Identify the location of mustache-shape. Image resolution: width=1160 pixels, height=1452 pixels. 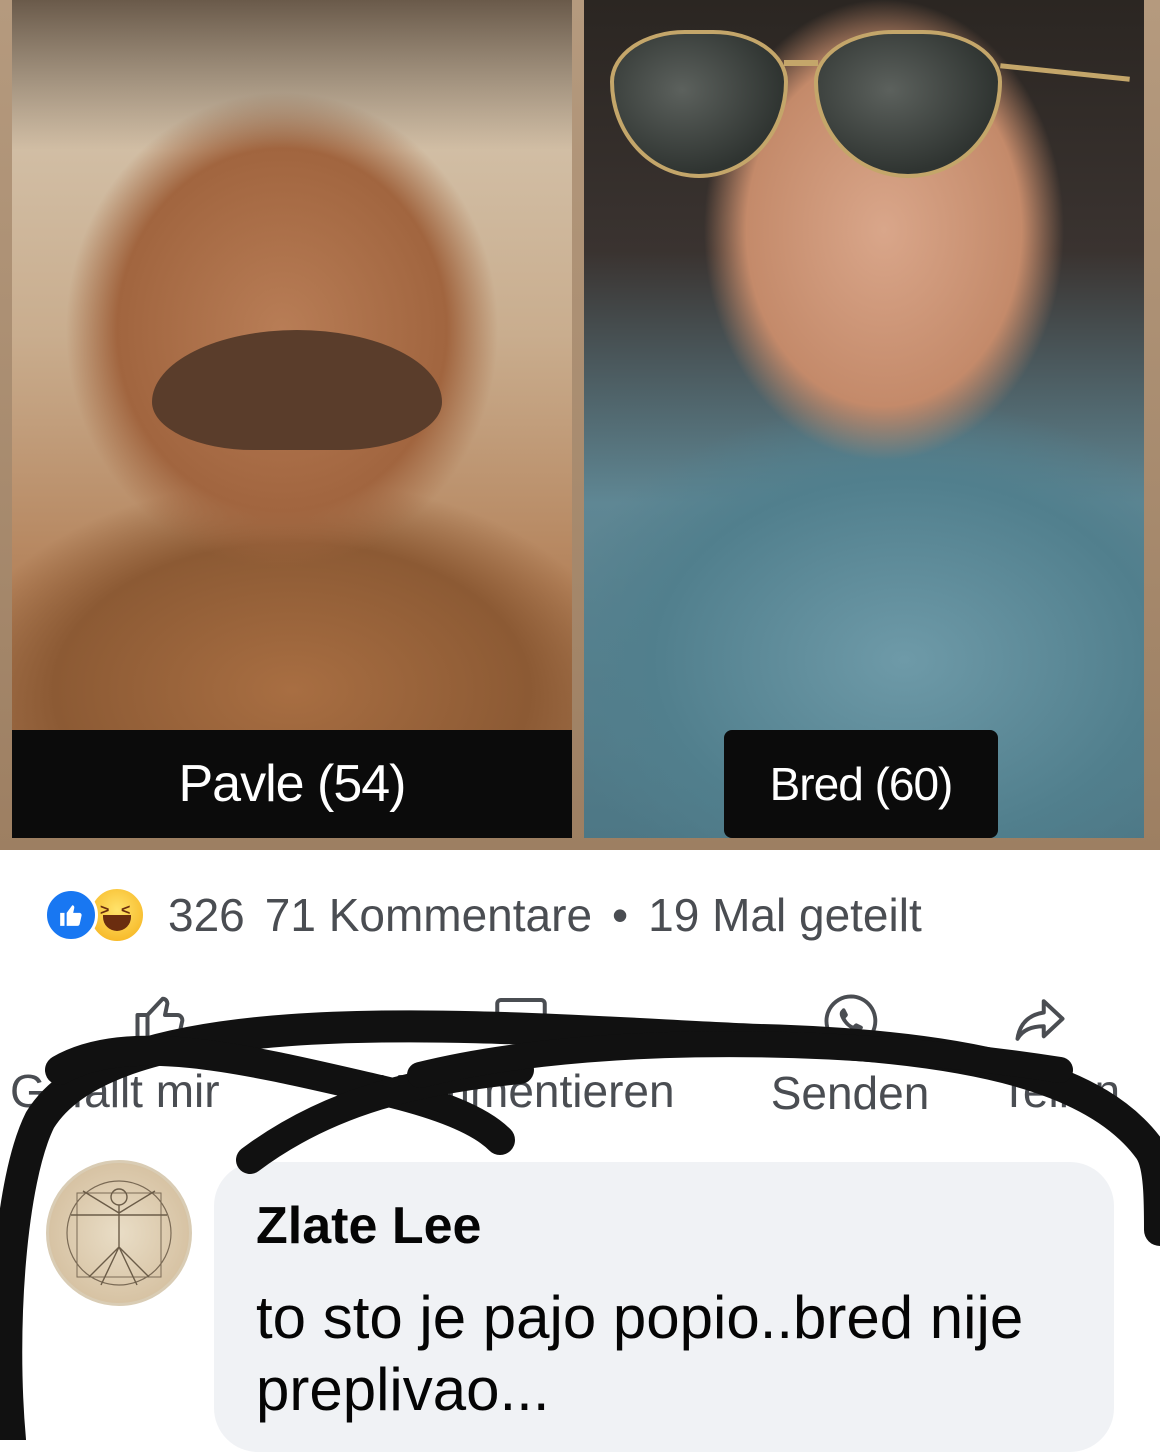
(297, 390).